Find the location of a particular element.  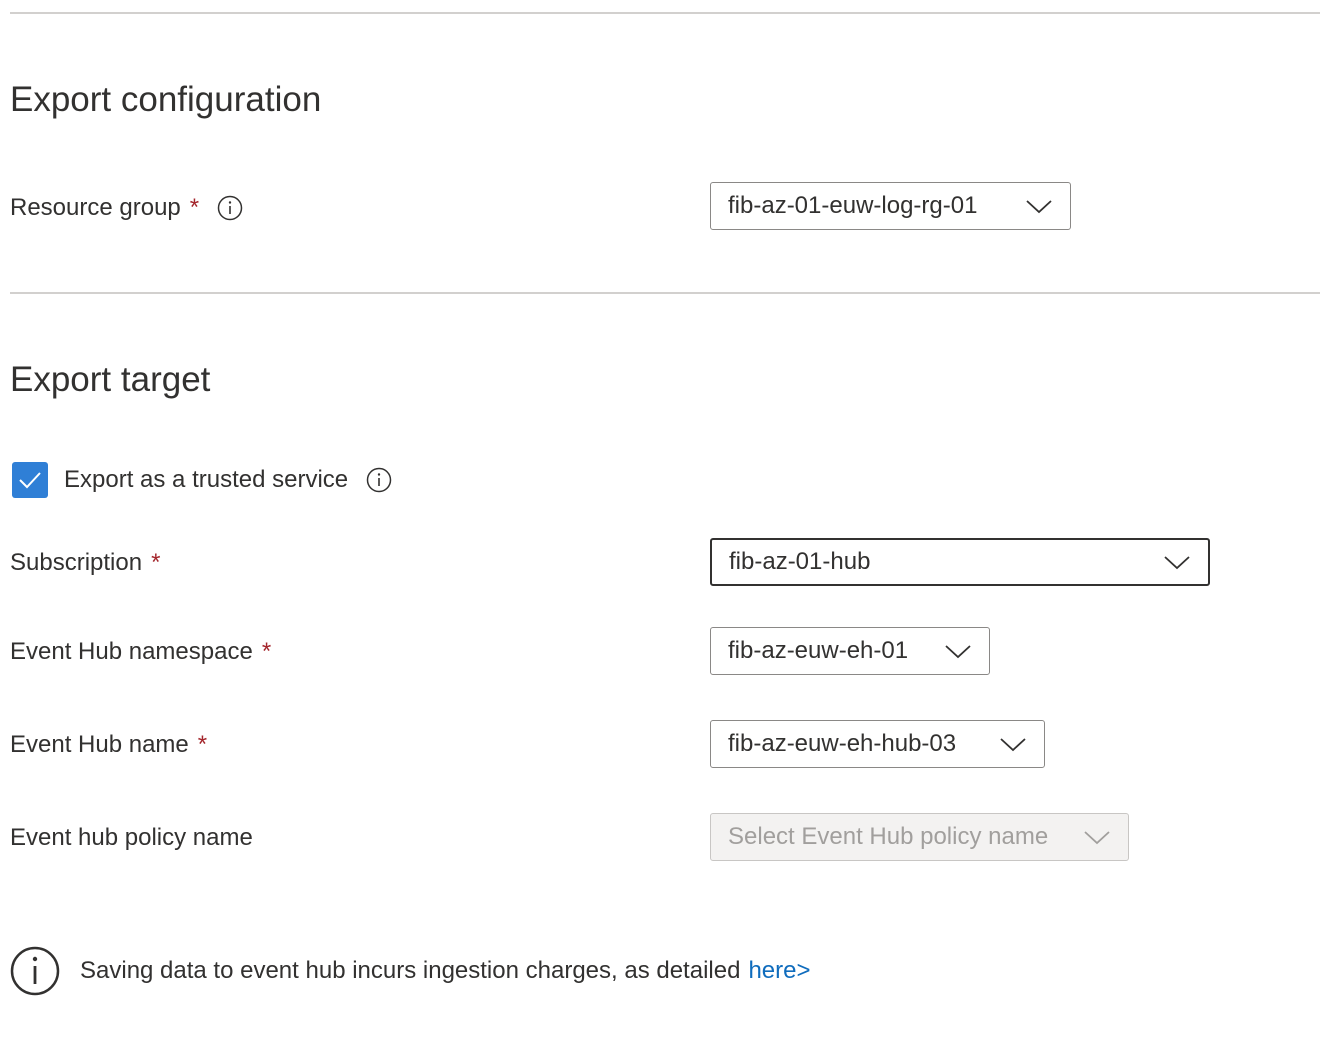

trusted-service-checkbox is located at coordinates (30, 480).